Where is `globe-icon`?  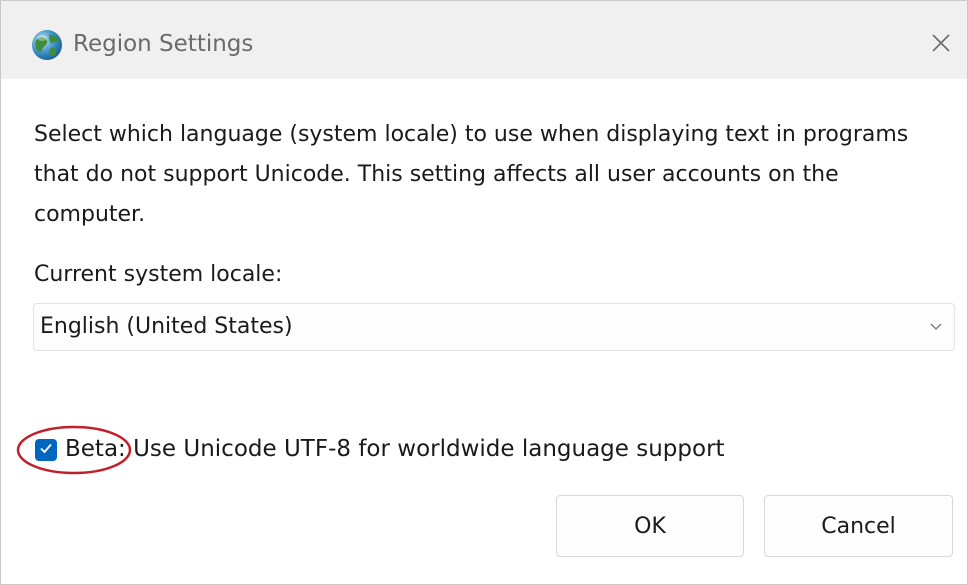
globe-icon is located at coordinates (47, 45).